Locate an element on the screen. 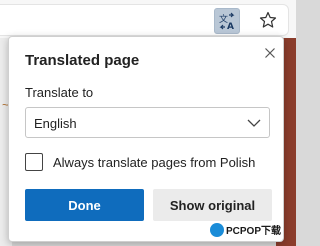 Image resolution: width=320 pixels, height=246 pixels. close-button is located at coordinates (270, 53).